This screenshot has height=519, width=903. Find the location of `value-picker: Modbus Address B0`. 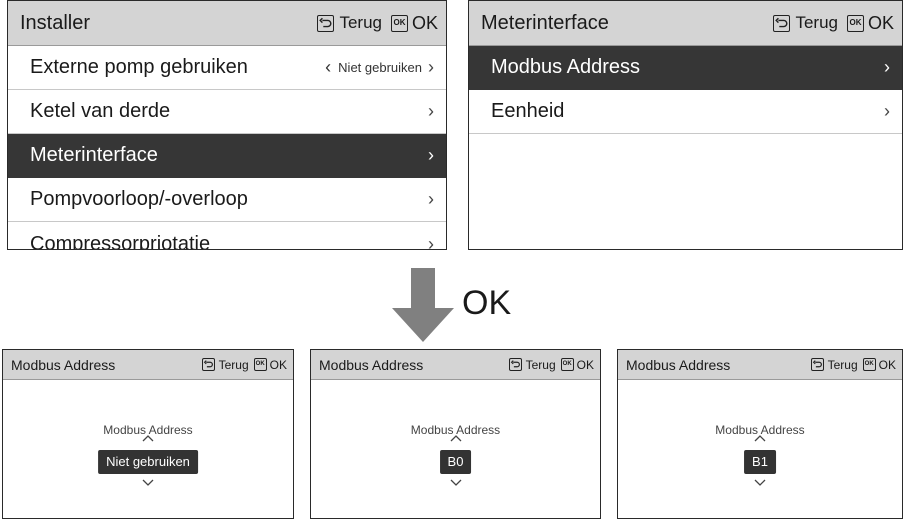

value-picker: Modbus Address B0 is located at coordinates (455, 449).